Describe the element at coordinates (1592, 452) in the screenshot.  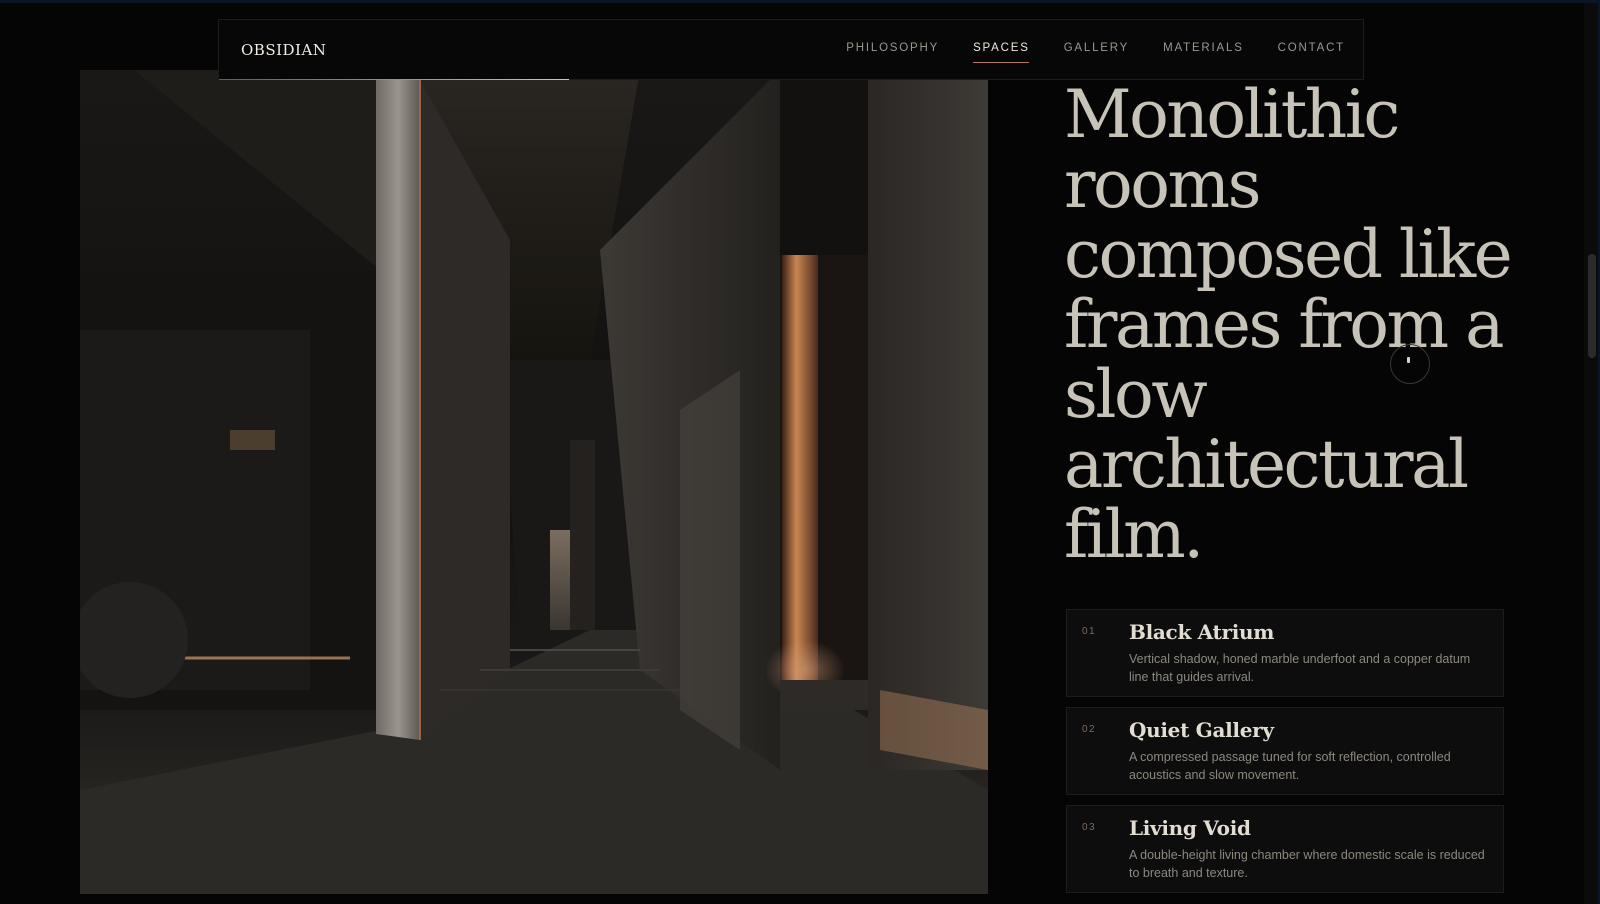
I see `page-scrollbar` at that location.